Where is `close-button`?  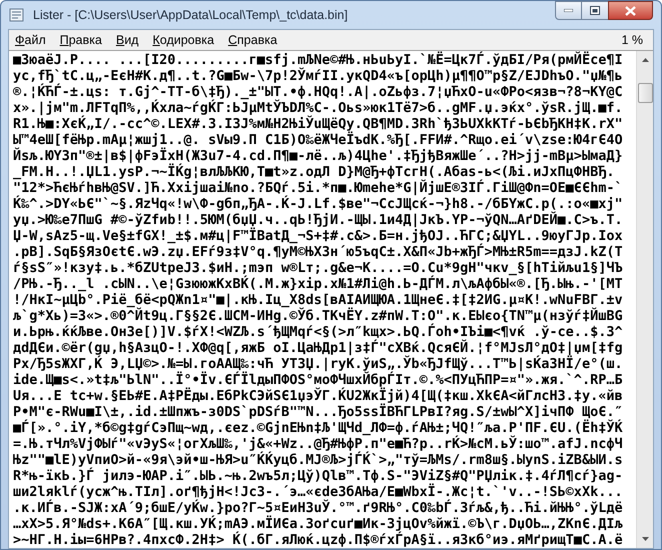
close-button is located at coordinates (630, 10).